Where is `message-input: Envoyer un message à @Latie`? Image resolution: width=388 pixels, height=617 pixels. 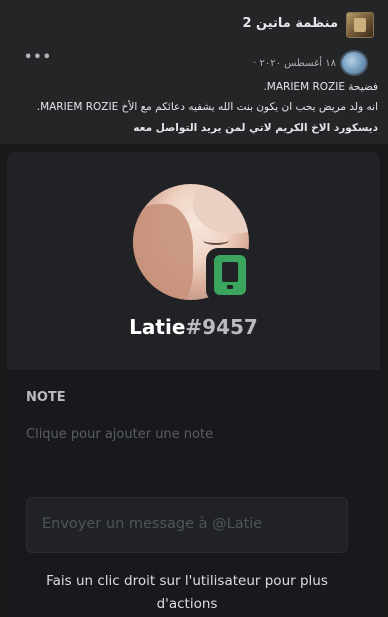
message-input: Envoyer un message à @Latie is located at coordinates (187, 525).